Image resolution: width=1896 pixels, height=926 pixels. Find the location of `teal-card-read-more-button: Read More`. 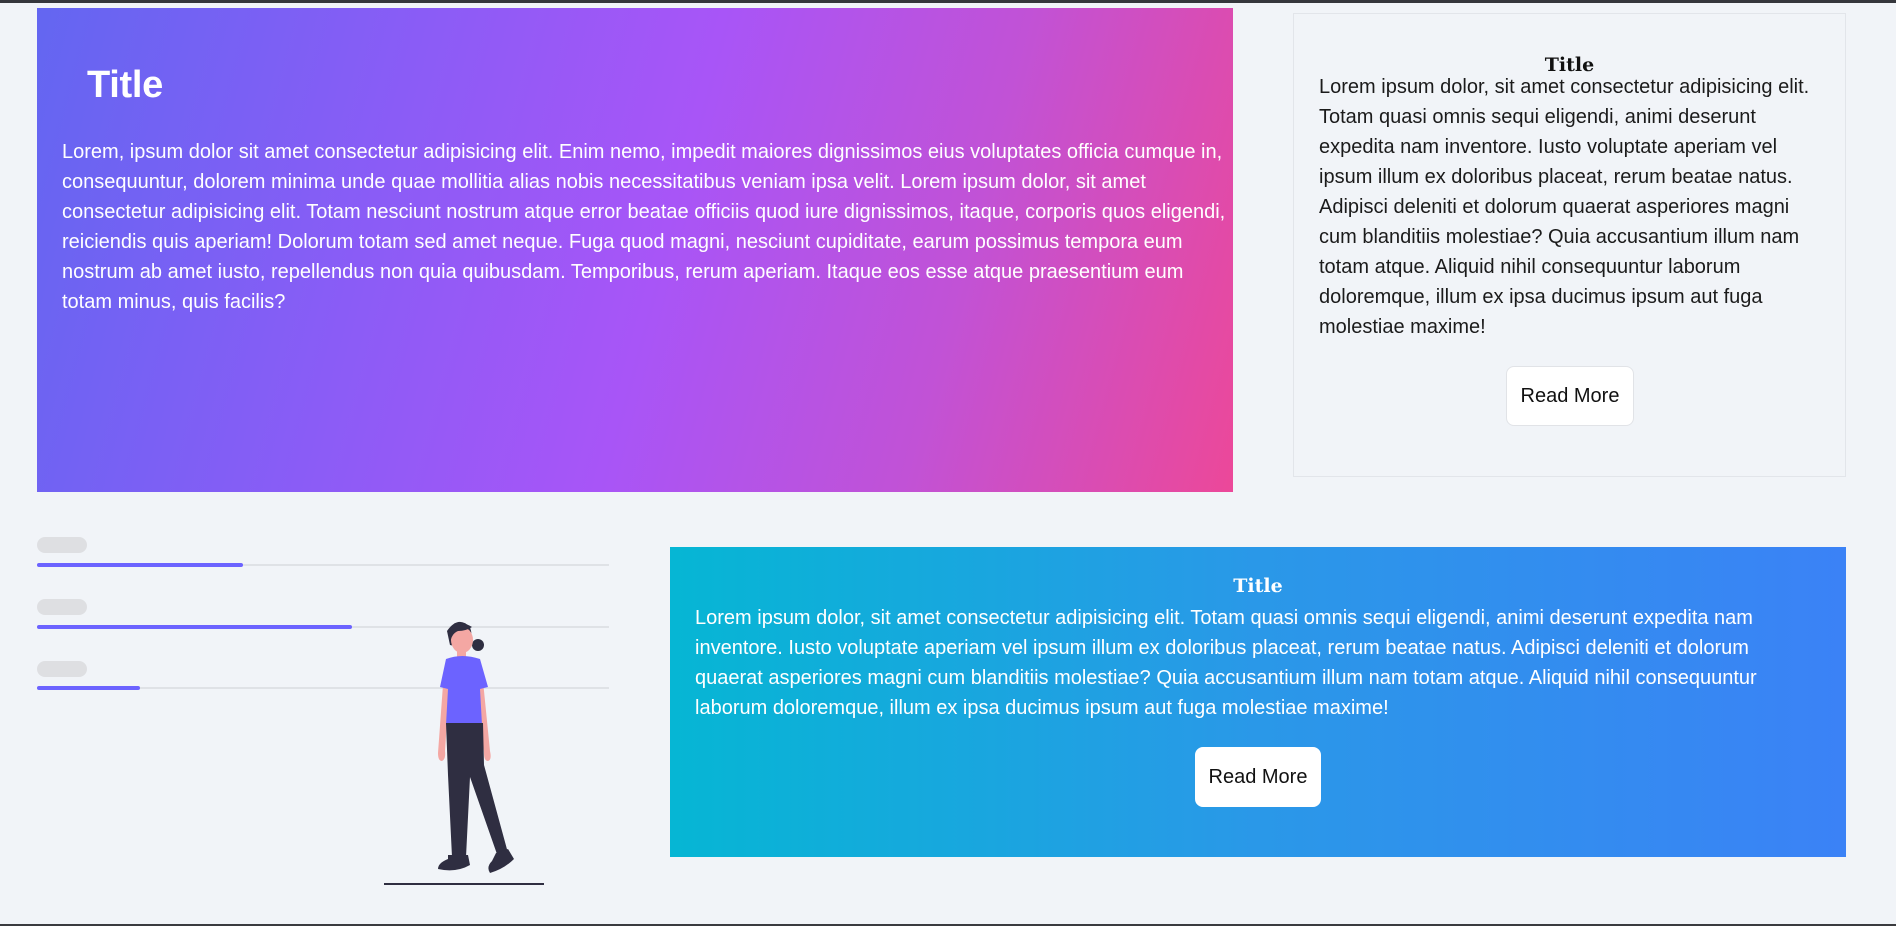

teal-card-read-more-button: Read More is located at coordinates (1258, 777).